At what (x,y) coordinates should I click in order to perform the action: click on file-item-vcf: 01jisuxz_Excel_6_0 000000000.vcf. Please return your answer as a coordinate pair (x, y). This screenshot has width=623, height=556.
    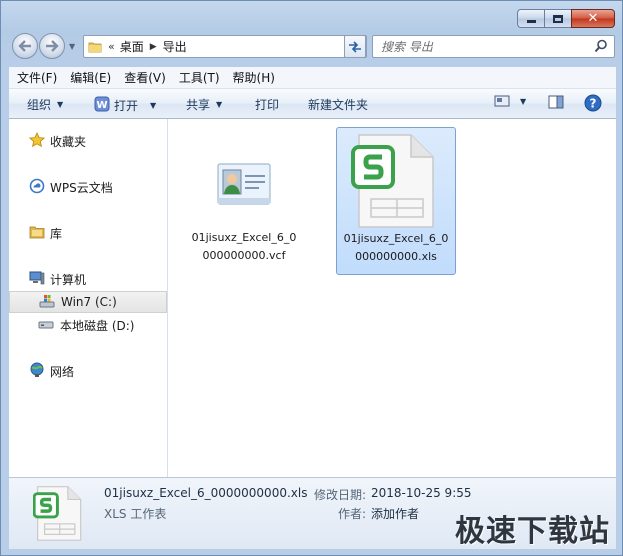
    Looking at the image, I should click on (244, 202).